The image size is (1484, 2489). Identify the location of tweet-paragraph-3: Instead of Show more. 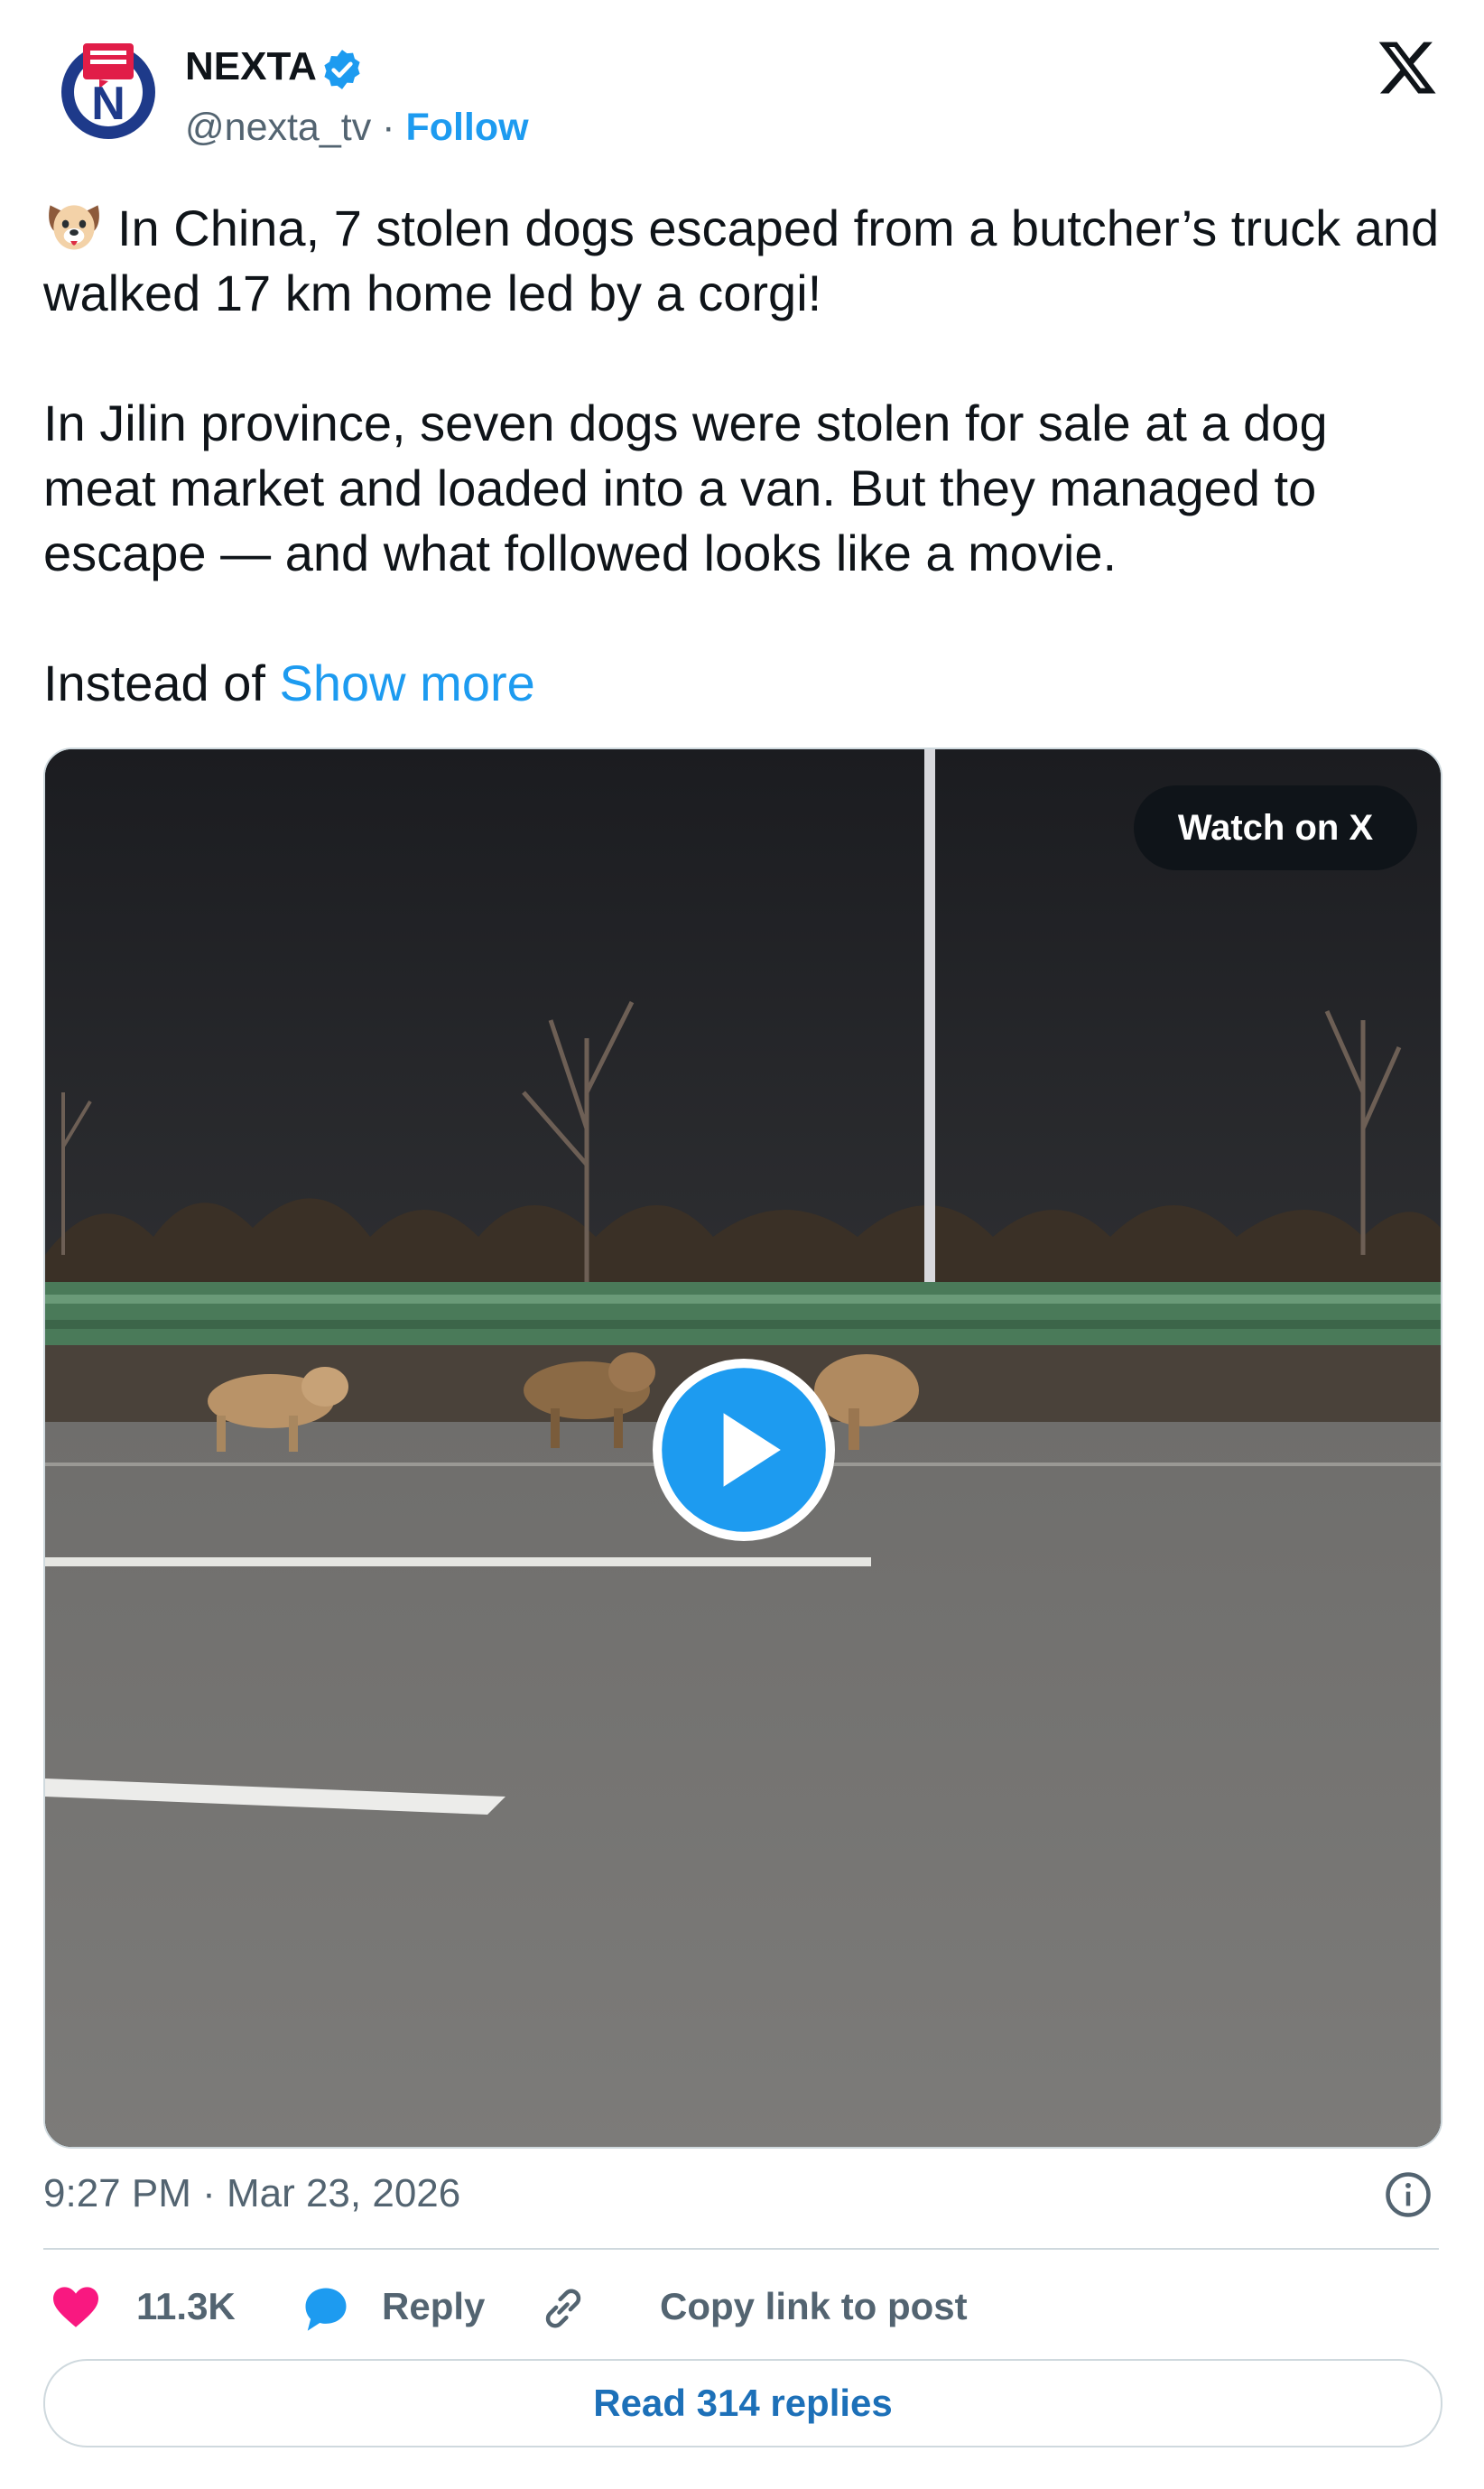
(748, 683).